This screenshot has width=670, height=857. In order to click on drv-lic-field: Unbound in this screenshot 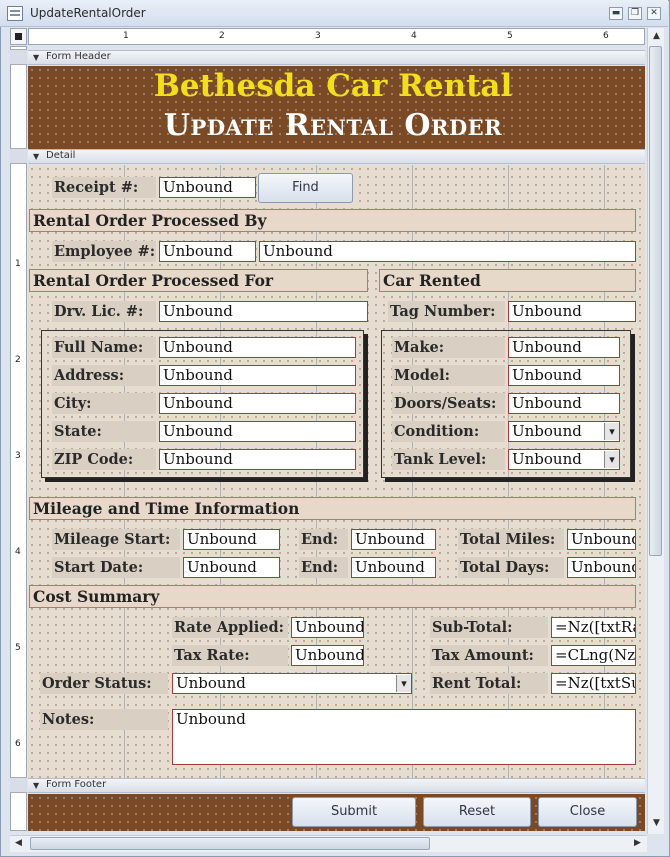, I will do `click(263, 311)`.